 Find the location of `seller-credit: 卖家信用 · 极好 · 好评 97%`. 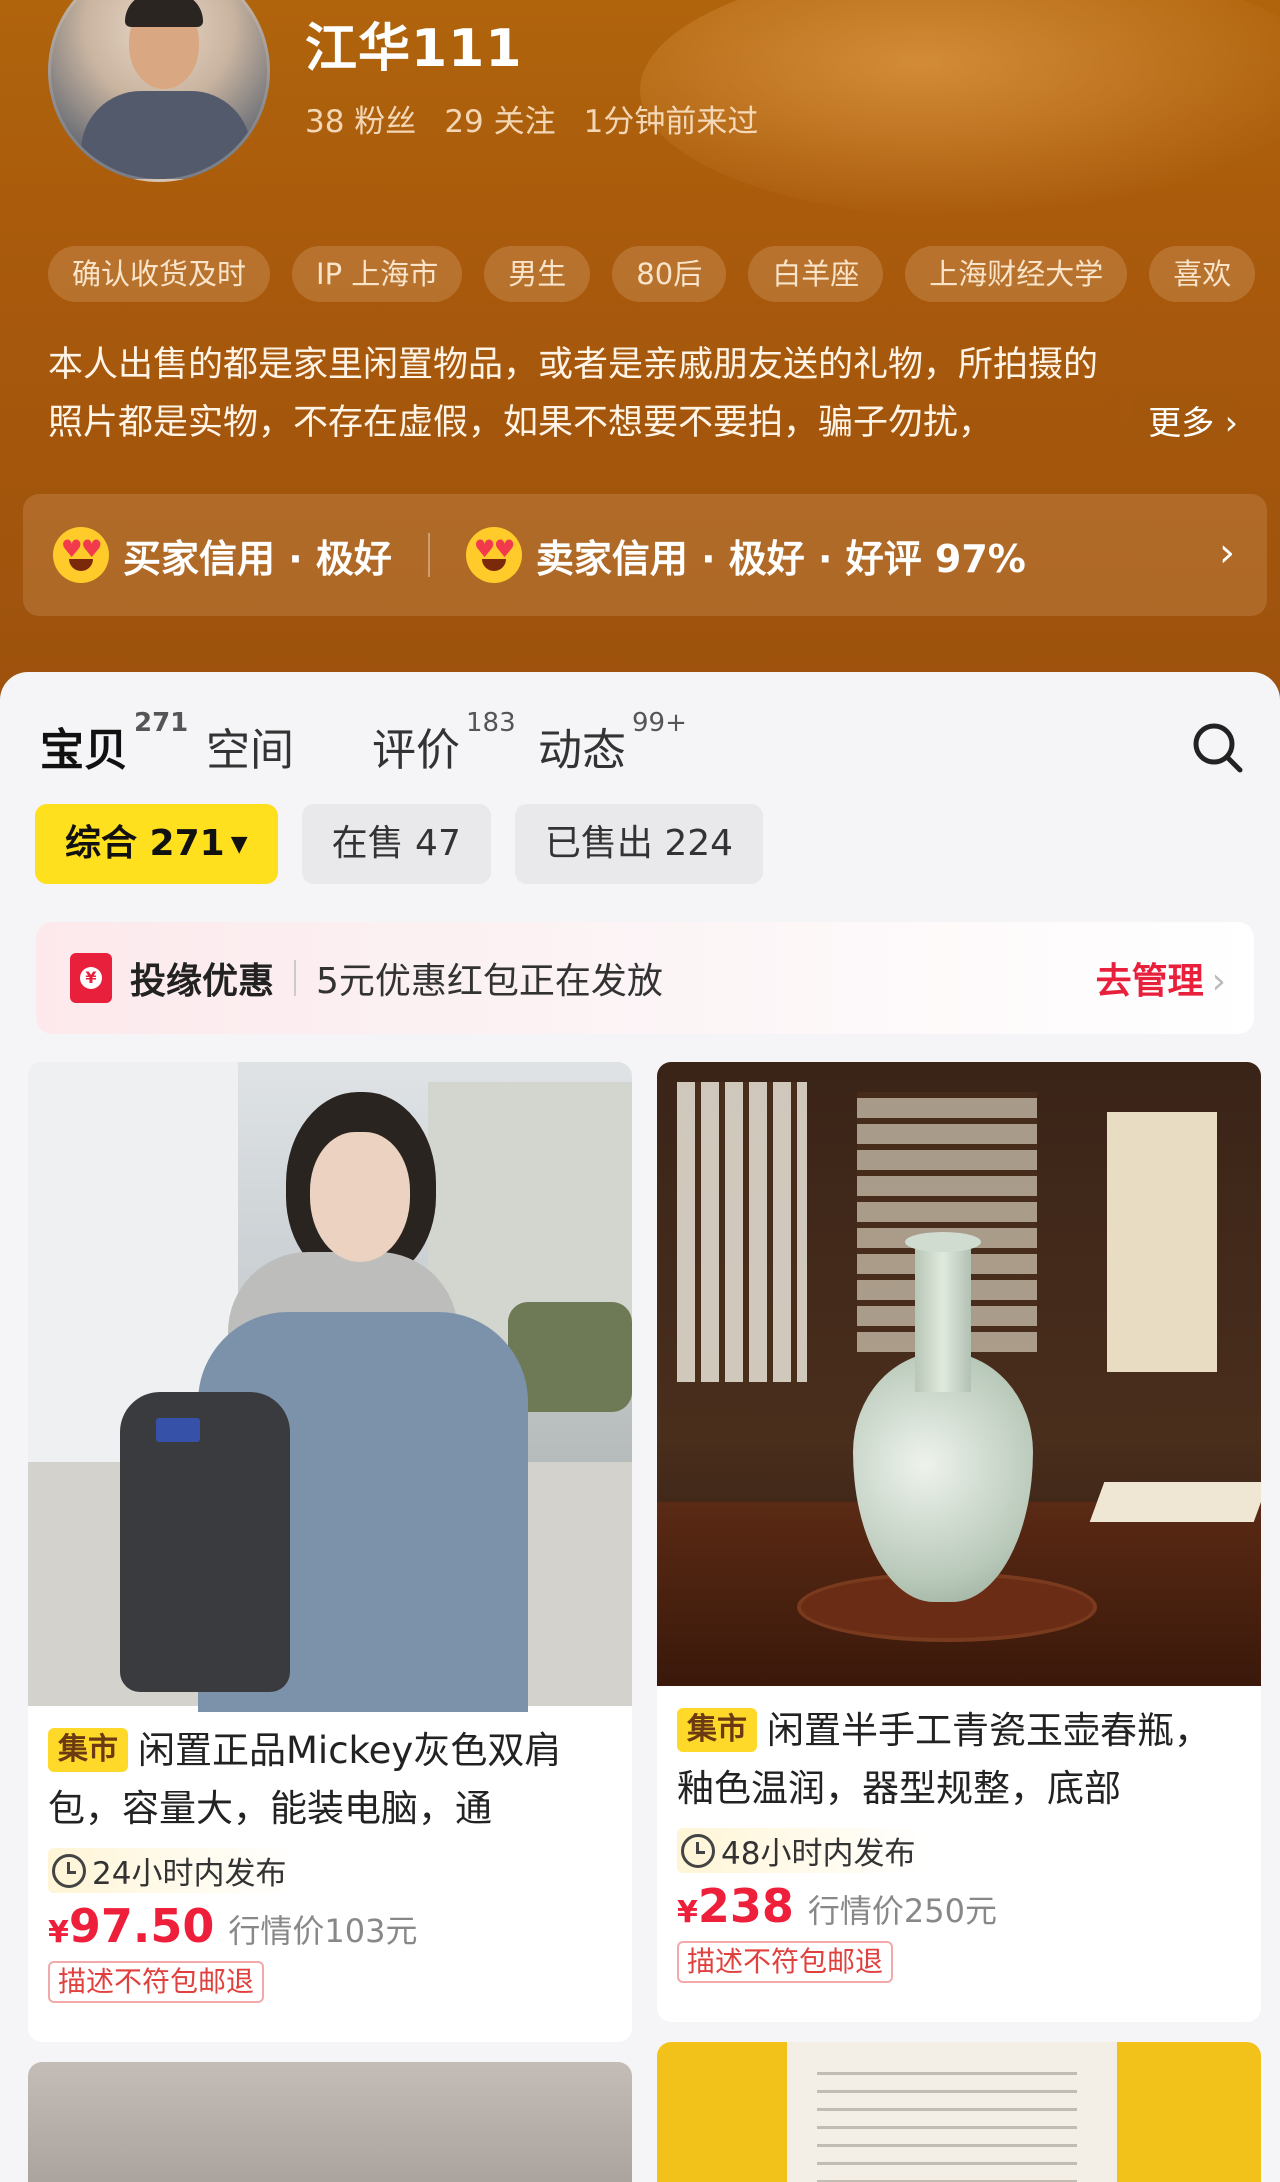

seller-credit: 卖家信用 · 极好 · 好评 97% is located at coordinates (745, 555).